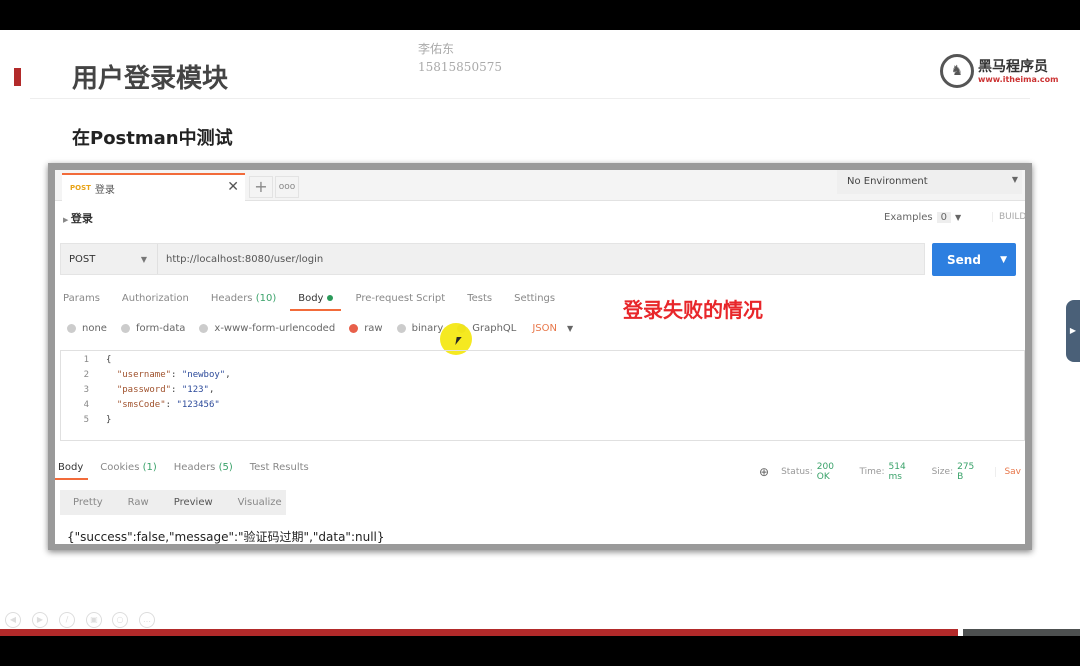 This screenshot has height=666, width=1080. I want to click on radio-binary: binary, so click(419, 328).